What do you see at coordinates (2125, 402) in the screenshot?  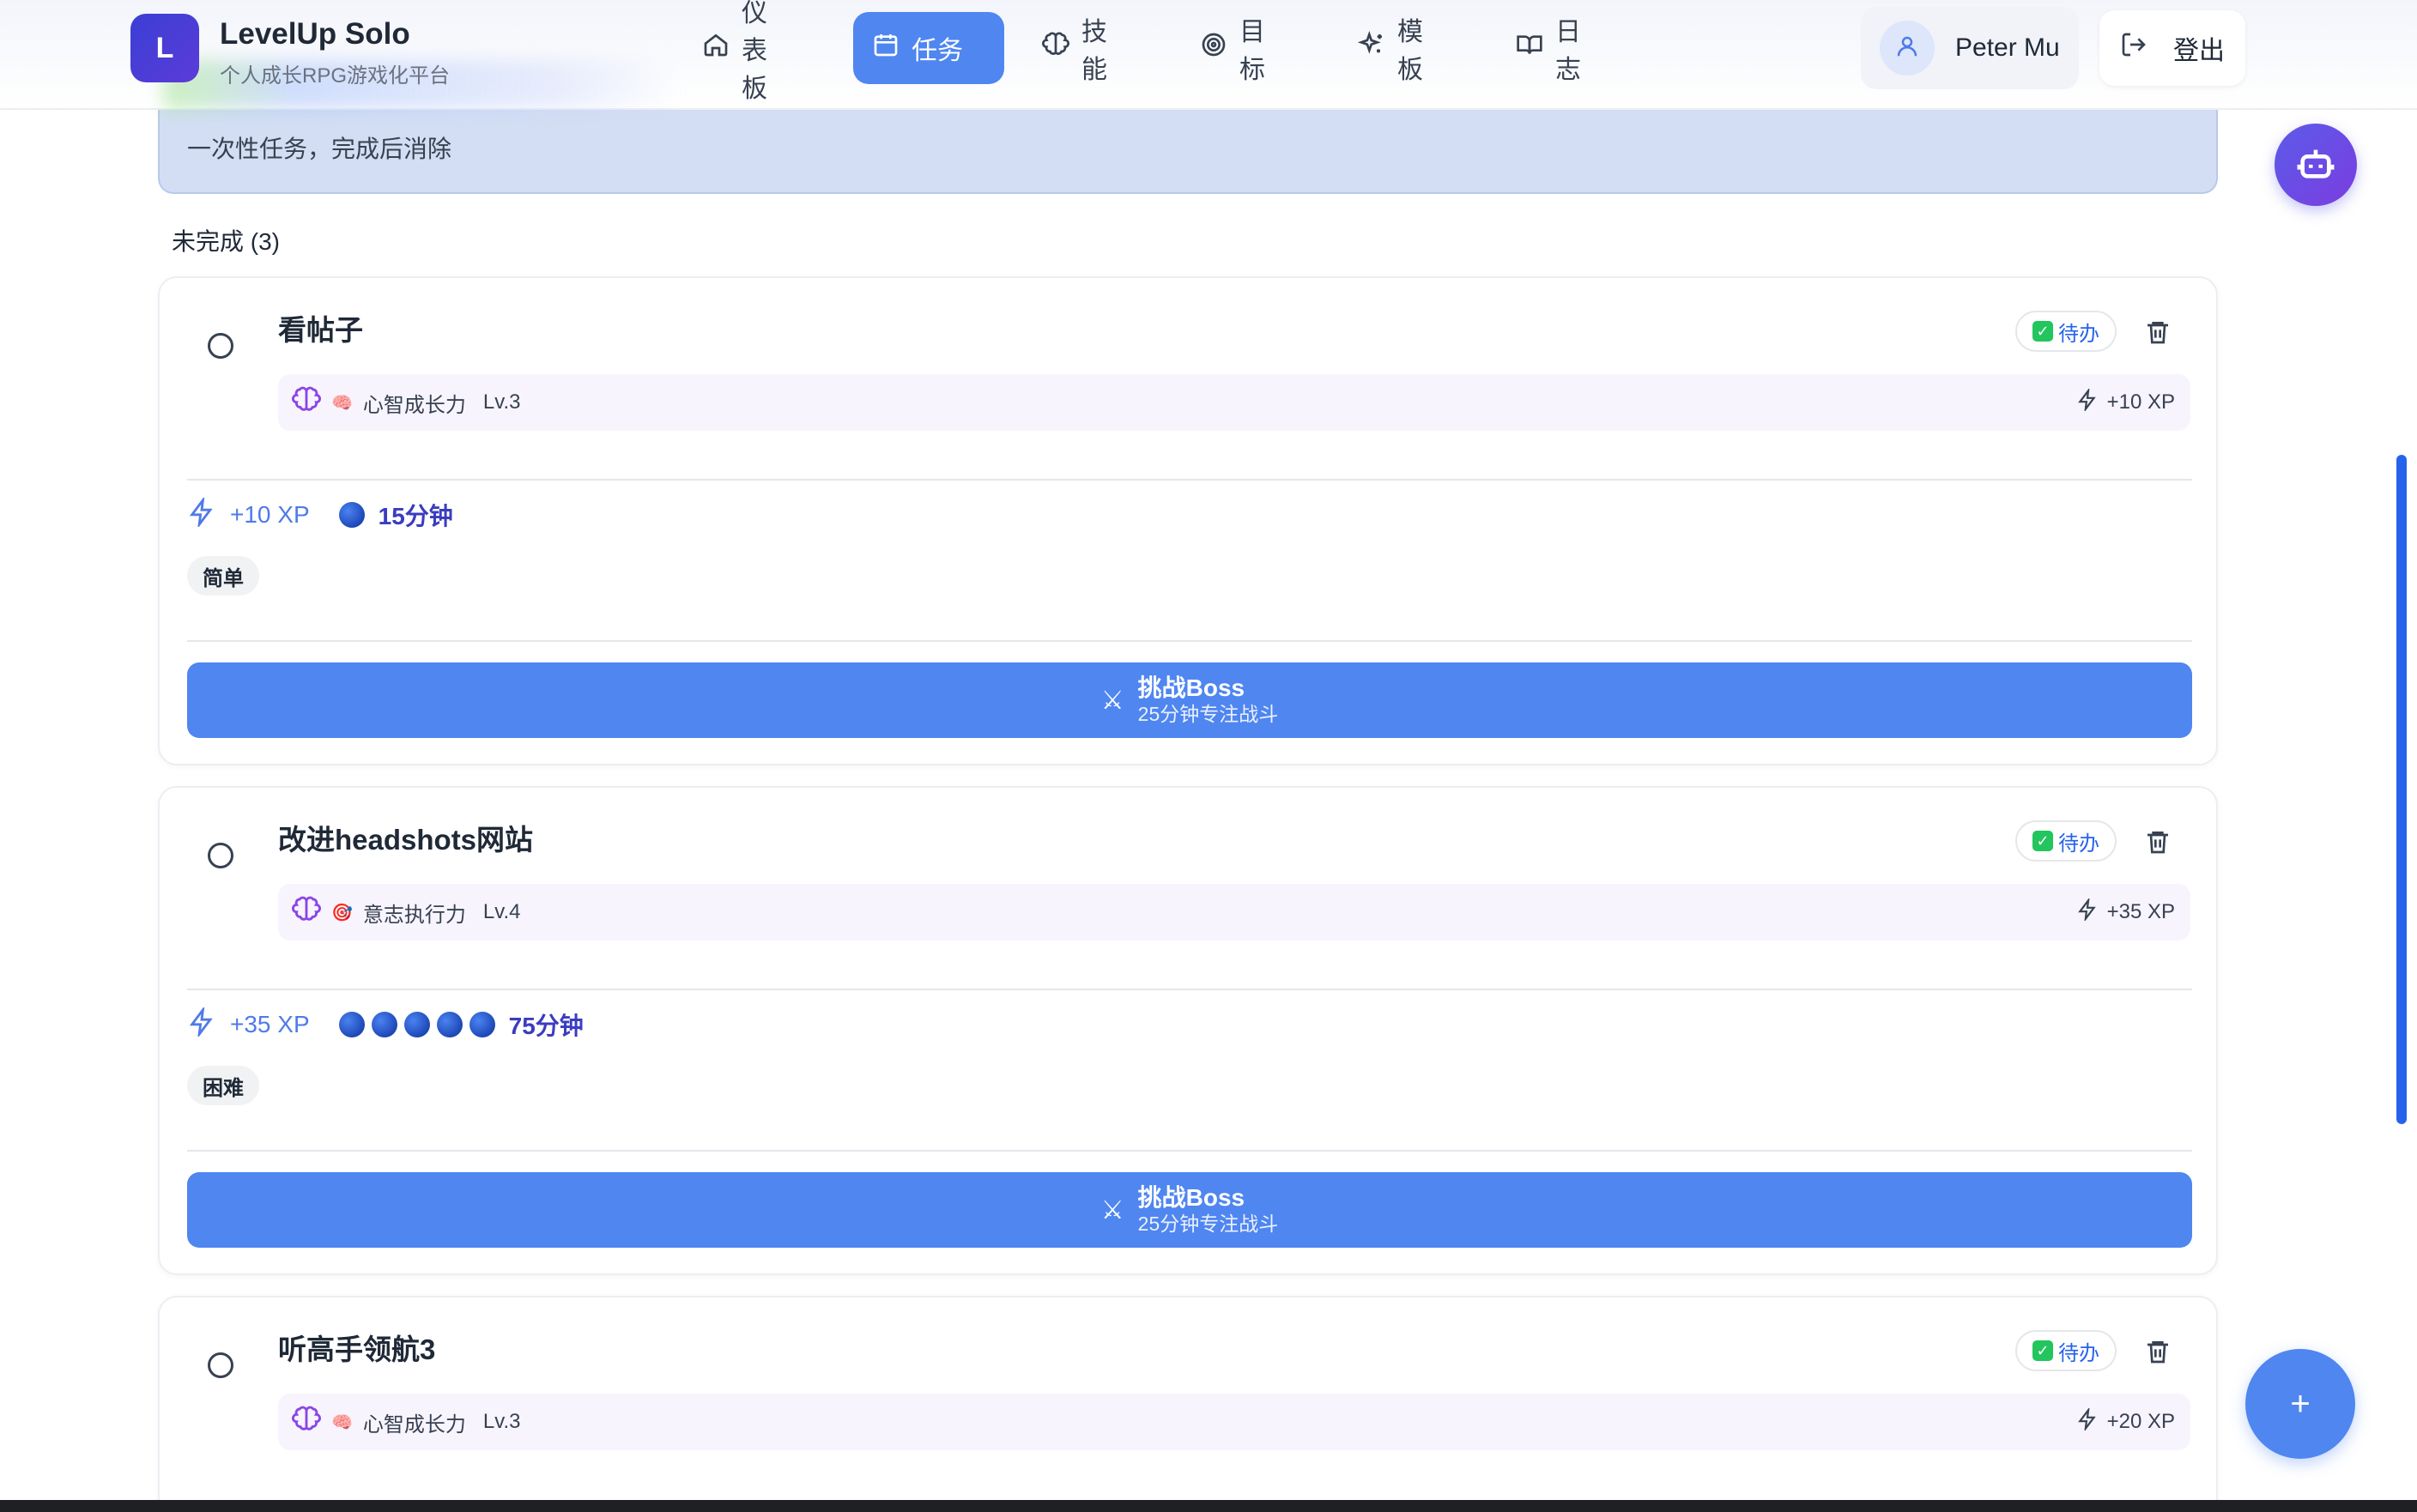 I see `skill-xp: +10 XP` at bounding box center [2125, 402].